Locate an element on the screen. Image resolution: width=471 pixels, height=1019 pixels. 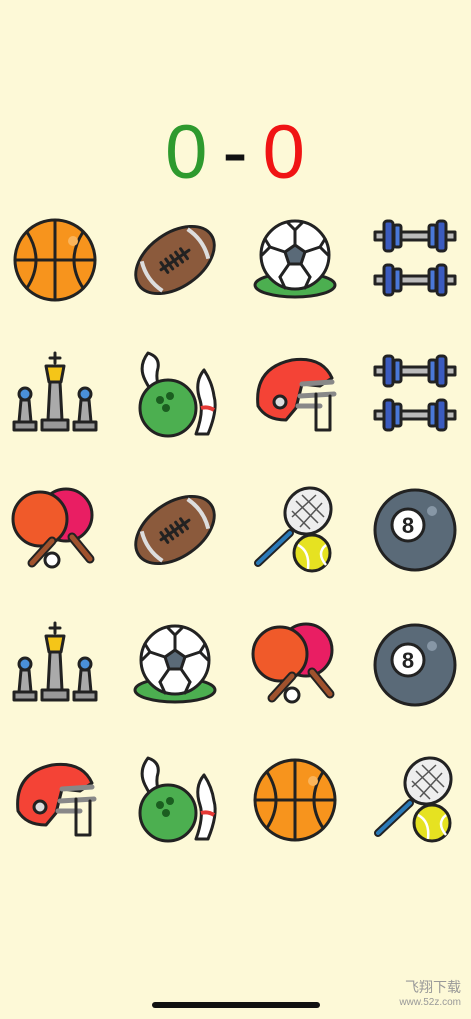
home-indicator is located at coordinates (236, 1005).